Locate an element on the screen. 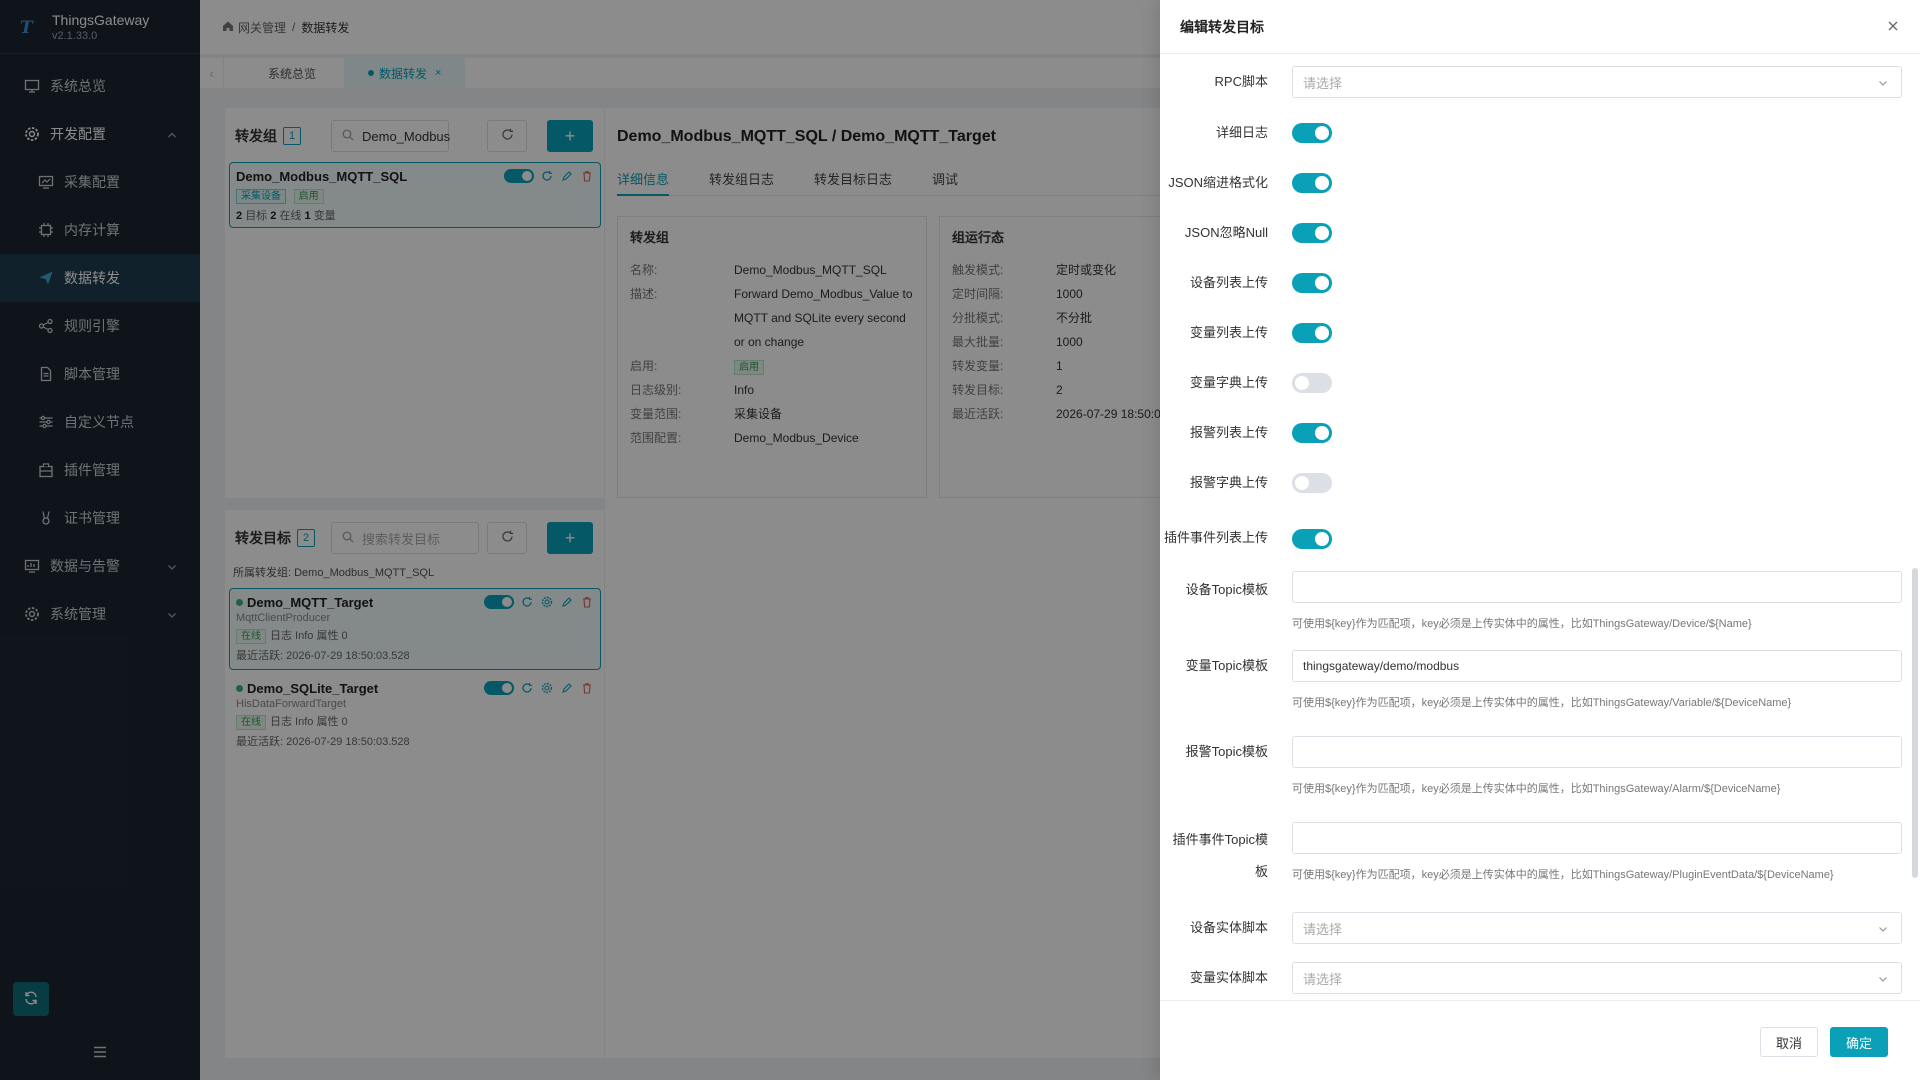 The image size is (1920, 1080). confirm-button: 确定 is located at coordinates (1859, 1042).